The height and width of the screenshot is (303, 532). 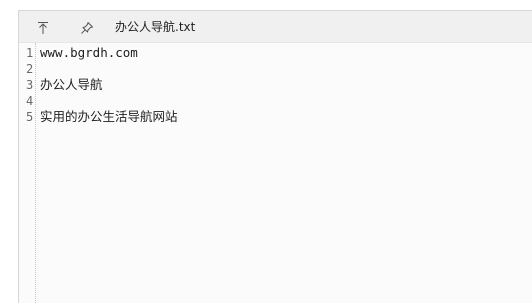 I want to click on line-number: 3, so click(x=30, y=85).